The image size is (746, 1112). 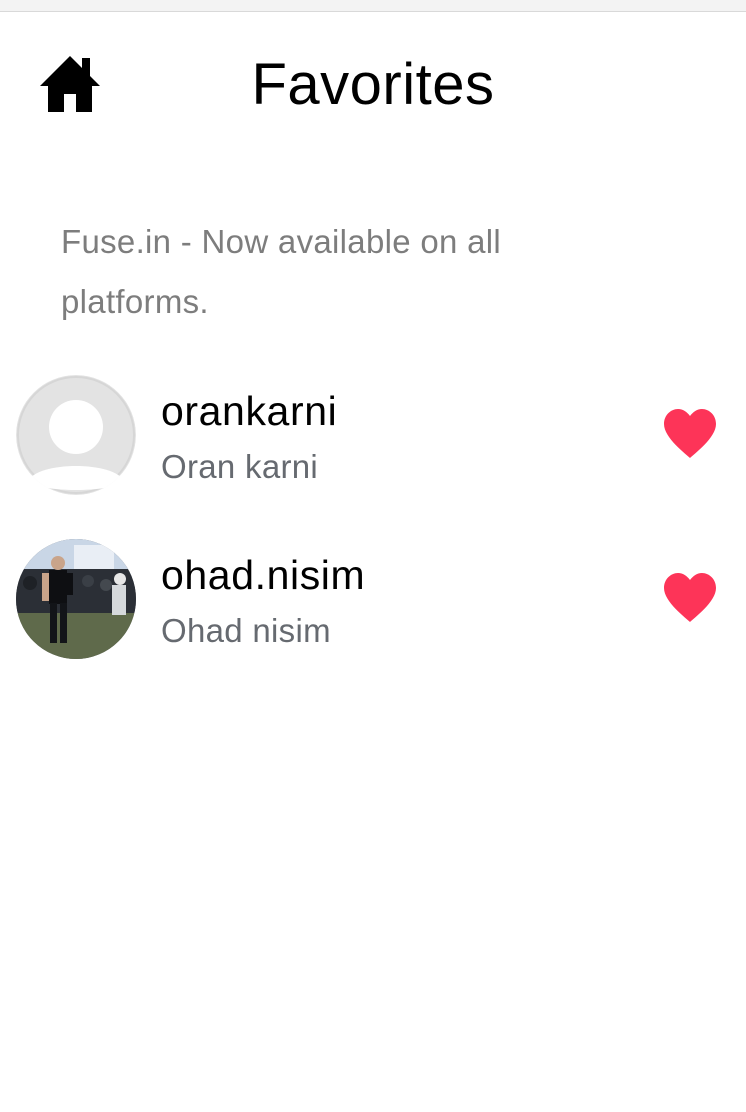 I want to click on browser-top-bar, so click(x=373, y=6).